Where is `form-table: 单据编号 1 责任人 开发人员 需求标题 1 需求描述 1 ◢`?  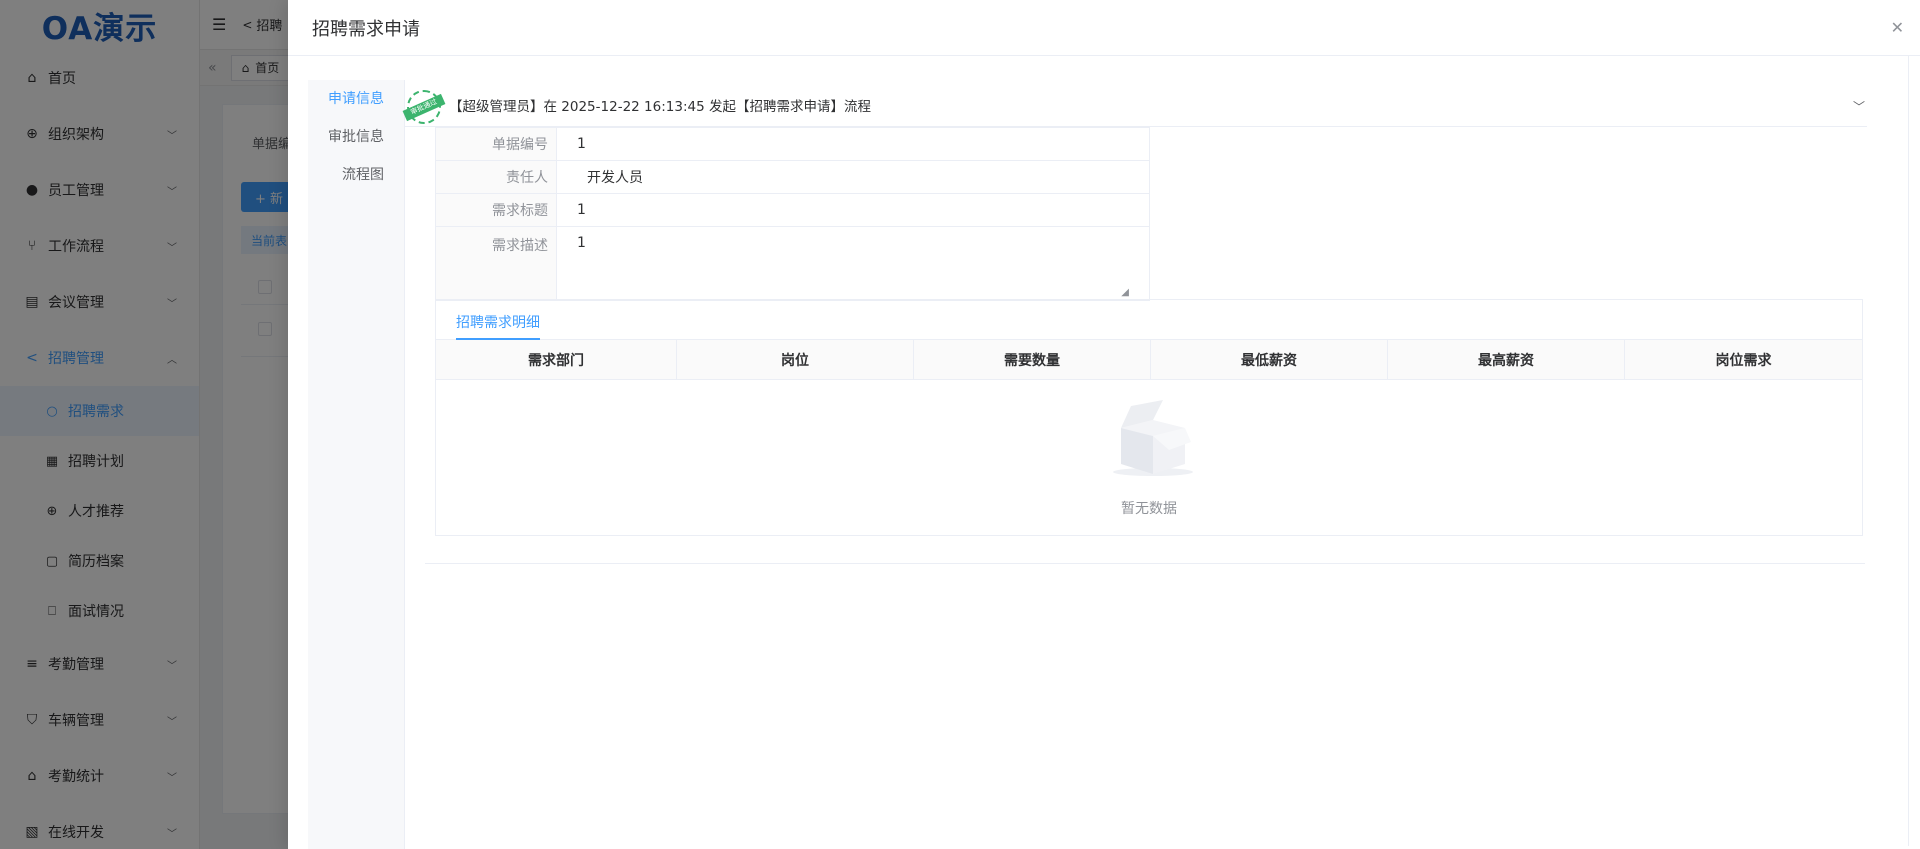 form-table: 单据编号 1 责任人 开发人员 需求标题 1 需求描述 1 ◢ is located at coordinates (792, 214).